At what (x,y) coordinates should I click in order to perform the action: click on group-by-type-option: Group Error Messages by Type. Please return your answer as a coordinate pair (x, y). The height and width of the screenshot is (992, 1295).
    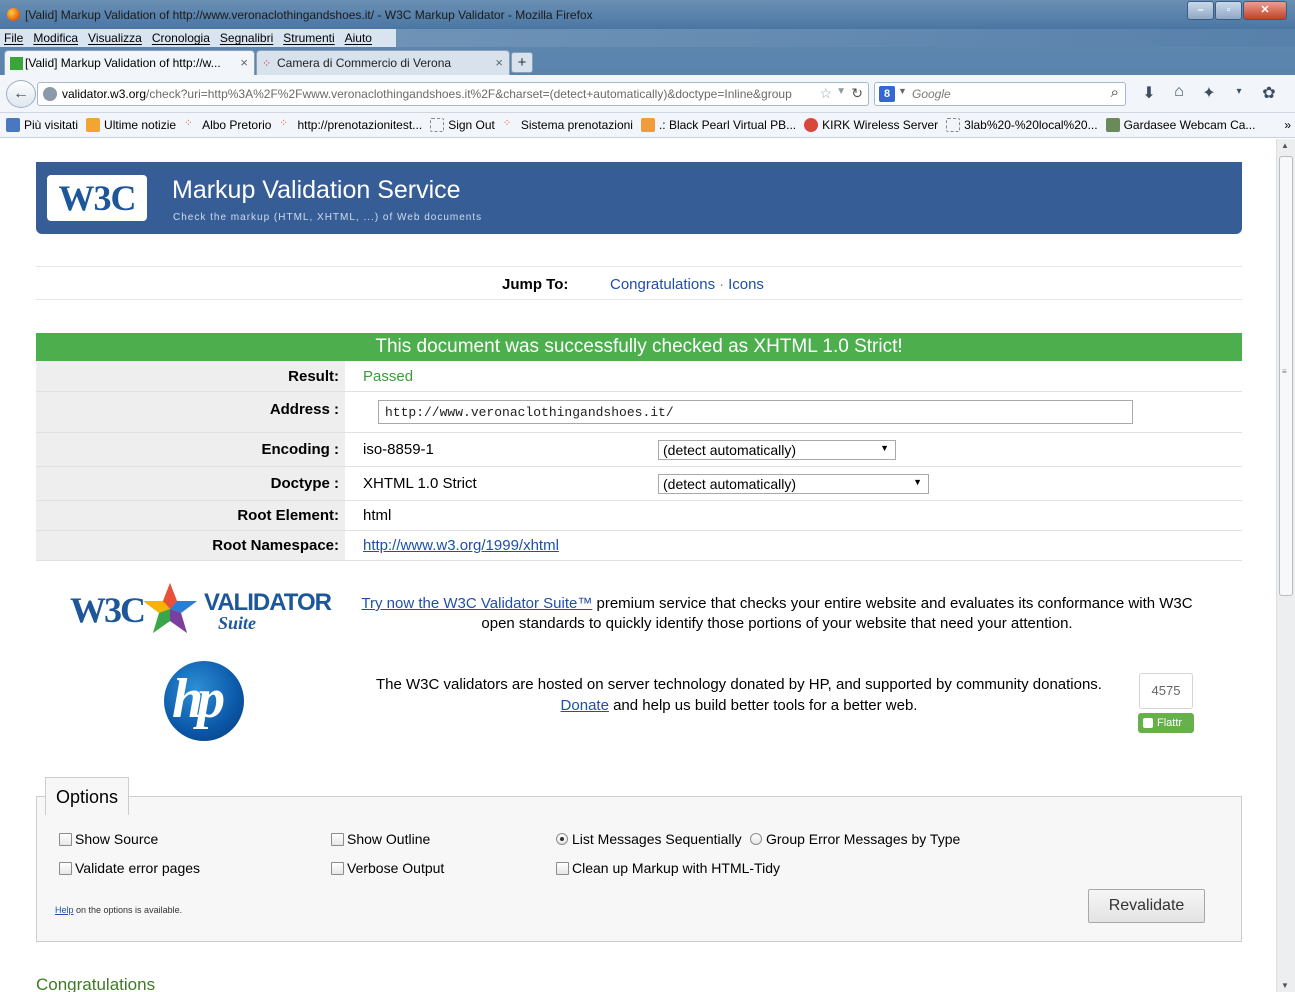
    Looking at the image, I should click on (855, 839).